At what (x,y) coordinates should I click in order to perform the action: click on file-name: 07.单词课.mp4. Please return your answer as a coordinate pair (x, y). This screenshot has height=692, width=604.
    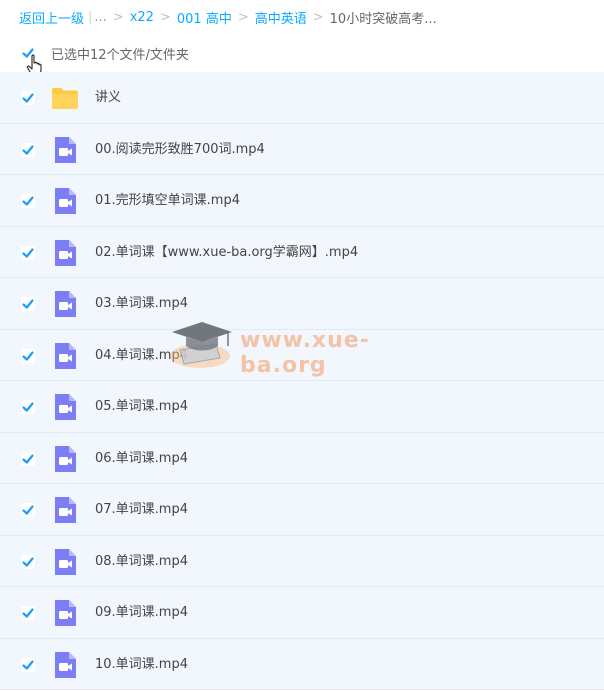
    Looking at the image, I should click on (141, 509).